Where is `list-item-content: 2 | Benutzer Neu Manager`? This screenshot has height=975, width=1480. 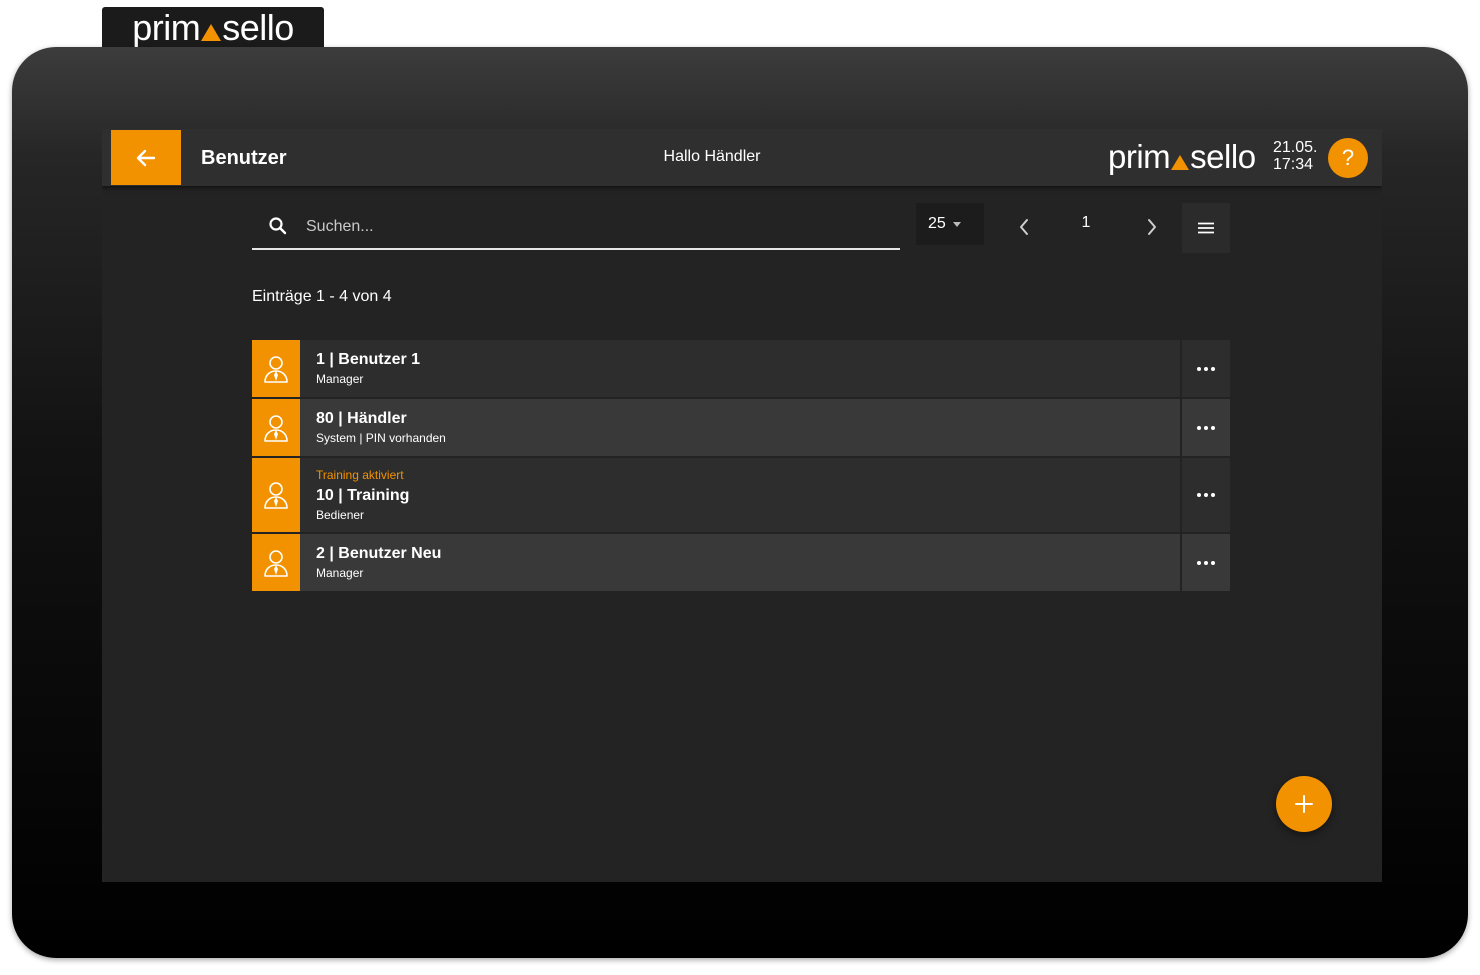 list-item-content: 2 | Benutzer Neu Manager is located at coordinates (740, 562).